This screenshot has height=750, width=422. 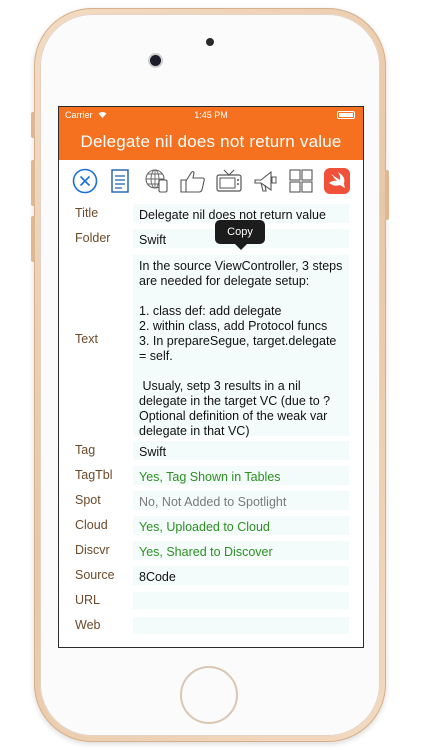 I want to click on field-row-source: Source 8Code, so click(x=211, y=576).